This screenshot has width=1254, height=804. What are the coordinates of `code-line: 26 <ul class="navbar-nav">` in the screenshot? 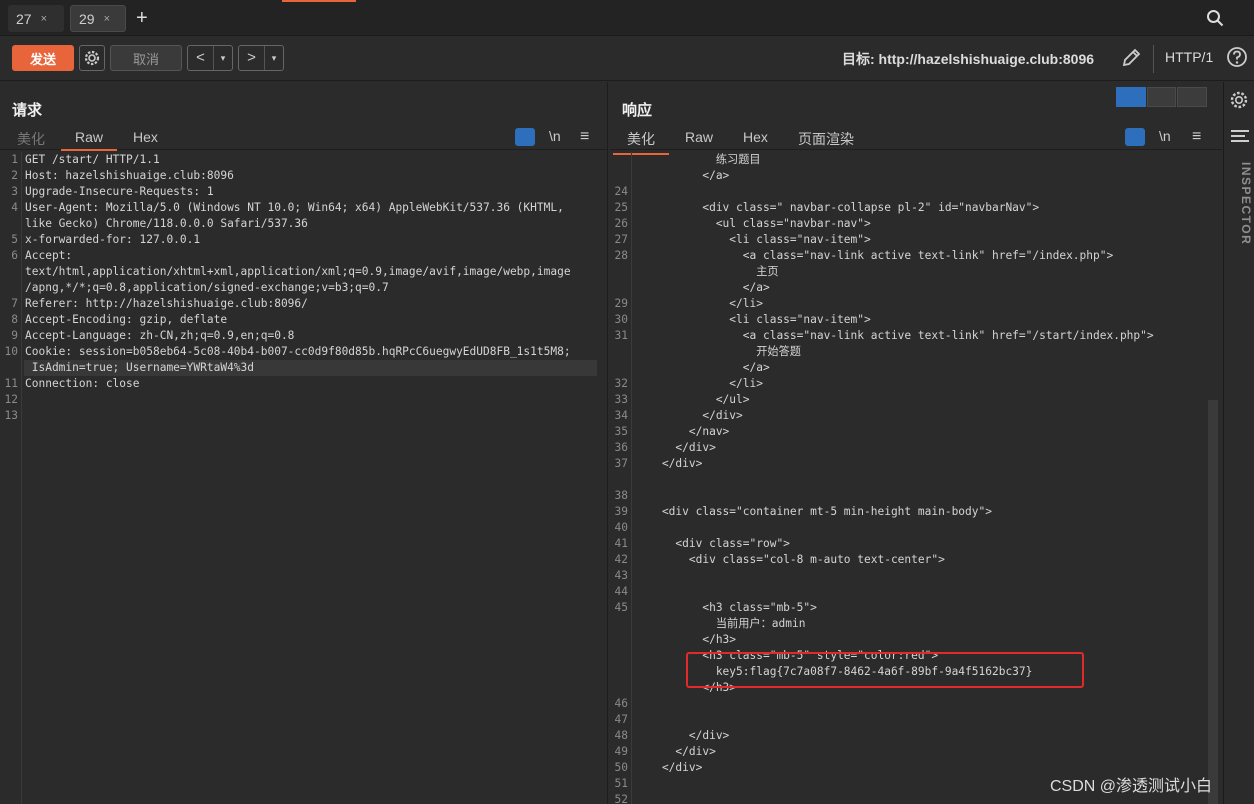 It's located at (916, 224).